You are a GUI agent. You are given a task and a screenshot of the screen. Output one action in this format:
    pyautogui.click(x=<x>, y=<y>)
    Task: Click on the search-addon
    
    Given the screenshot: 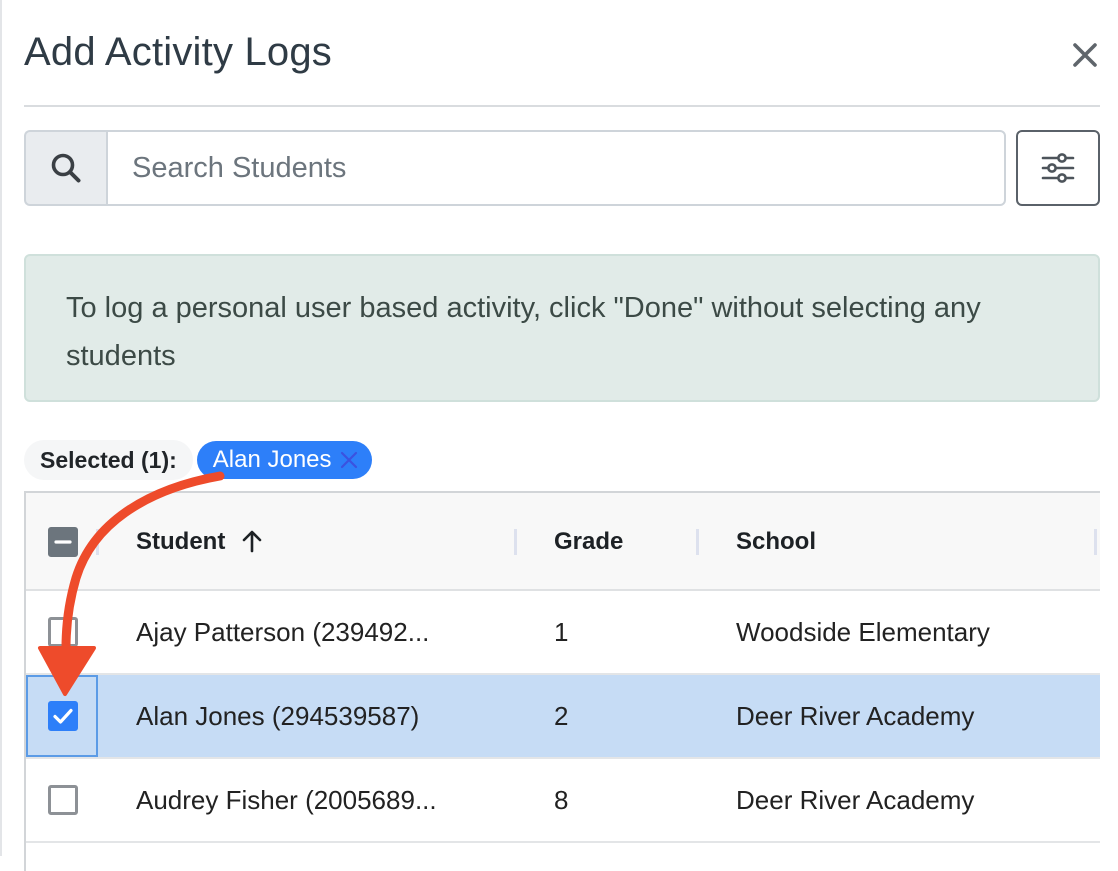 What is the action you would take?
    pyautogui.click(x=65, y=168)
    